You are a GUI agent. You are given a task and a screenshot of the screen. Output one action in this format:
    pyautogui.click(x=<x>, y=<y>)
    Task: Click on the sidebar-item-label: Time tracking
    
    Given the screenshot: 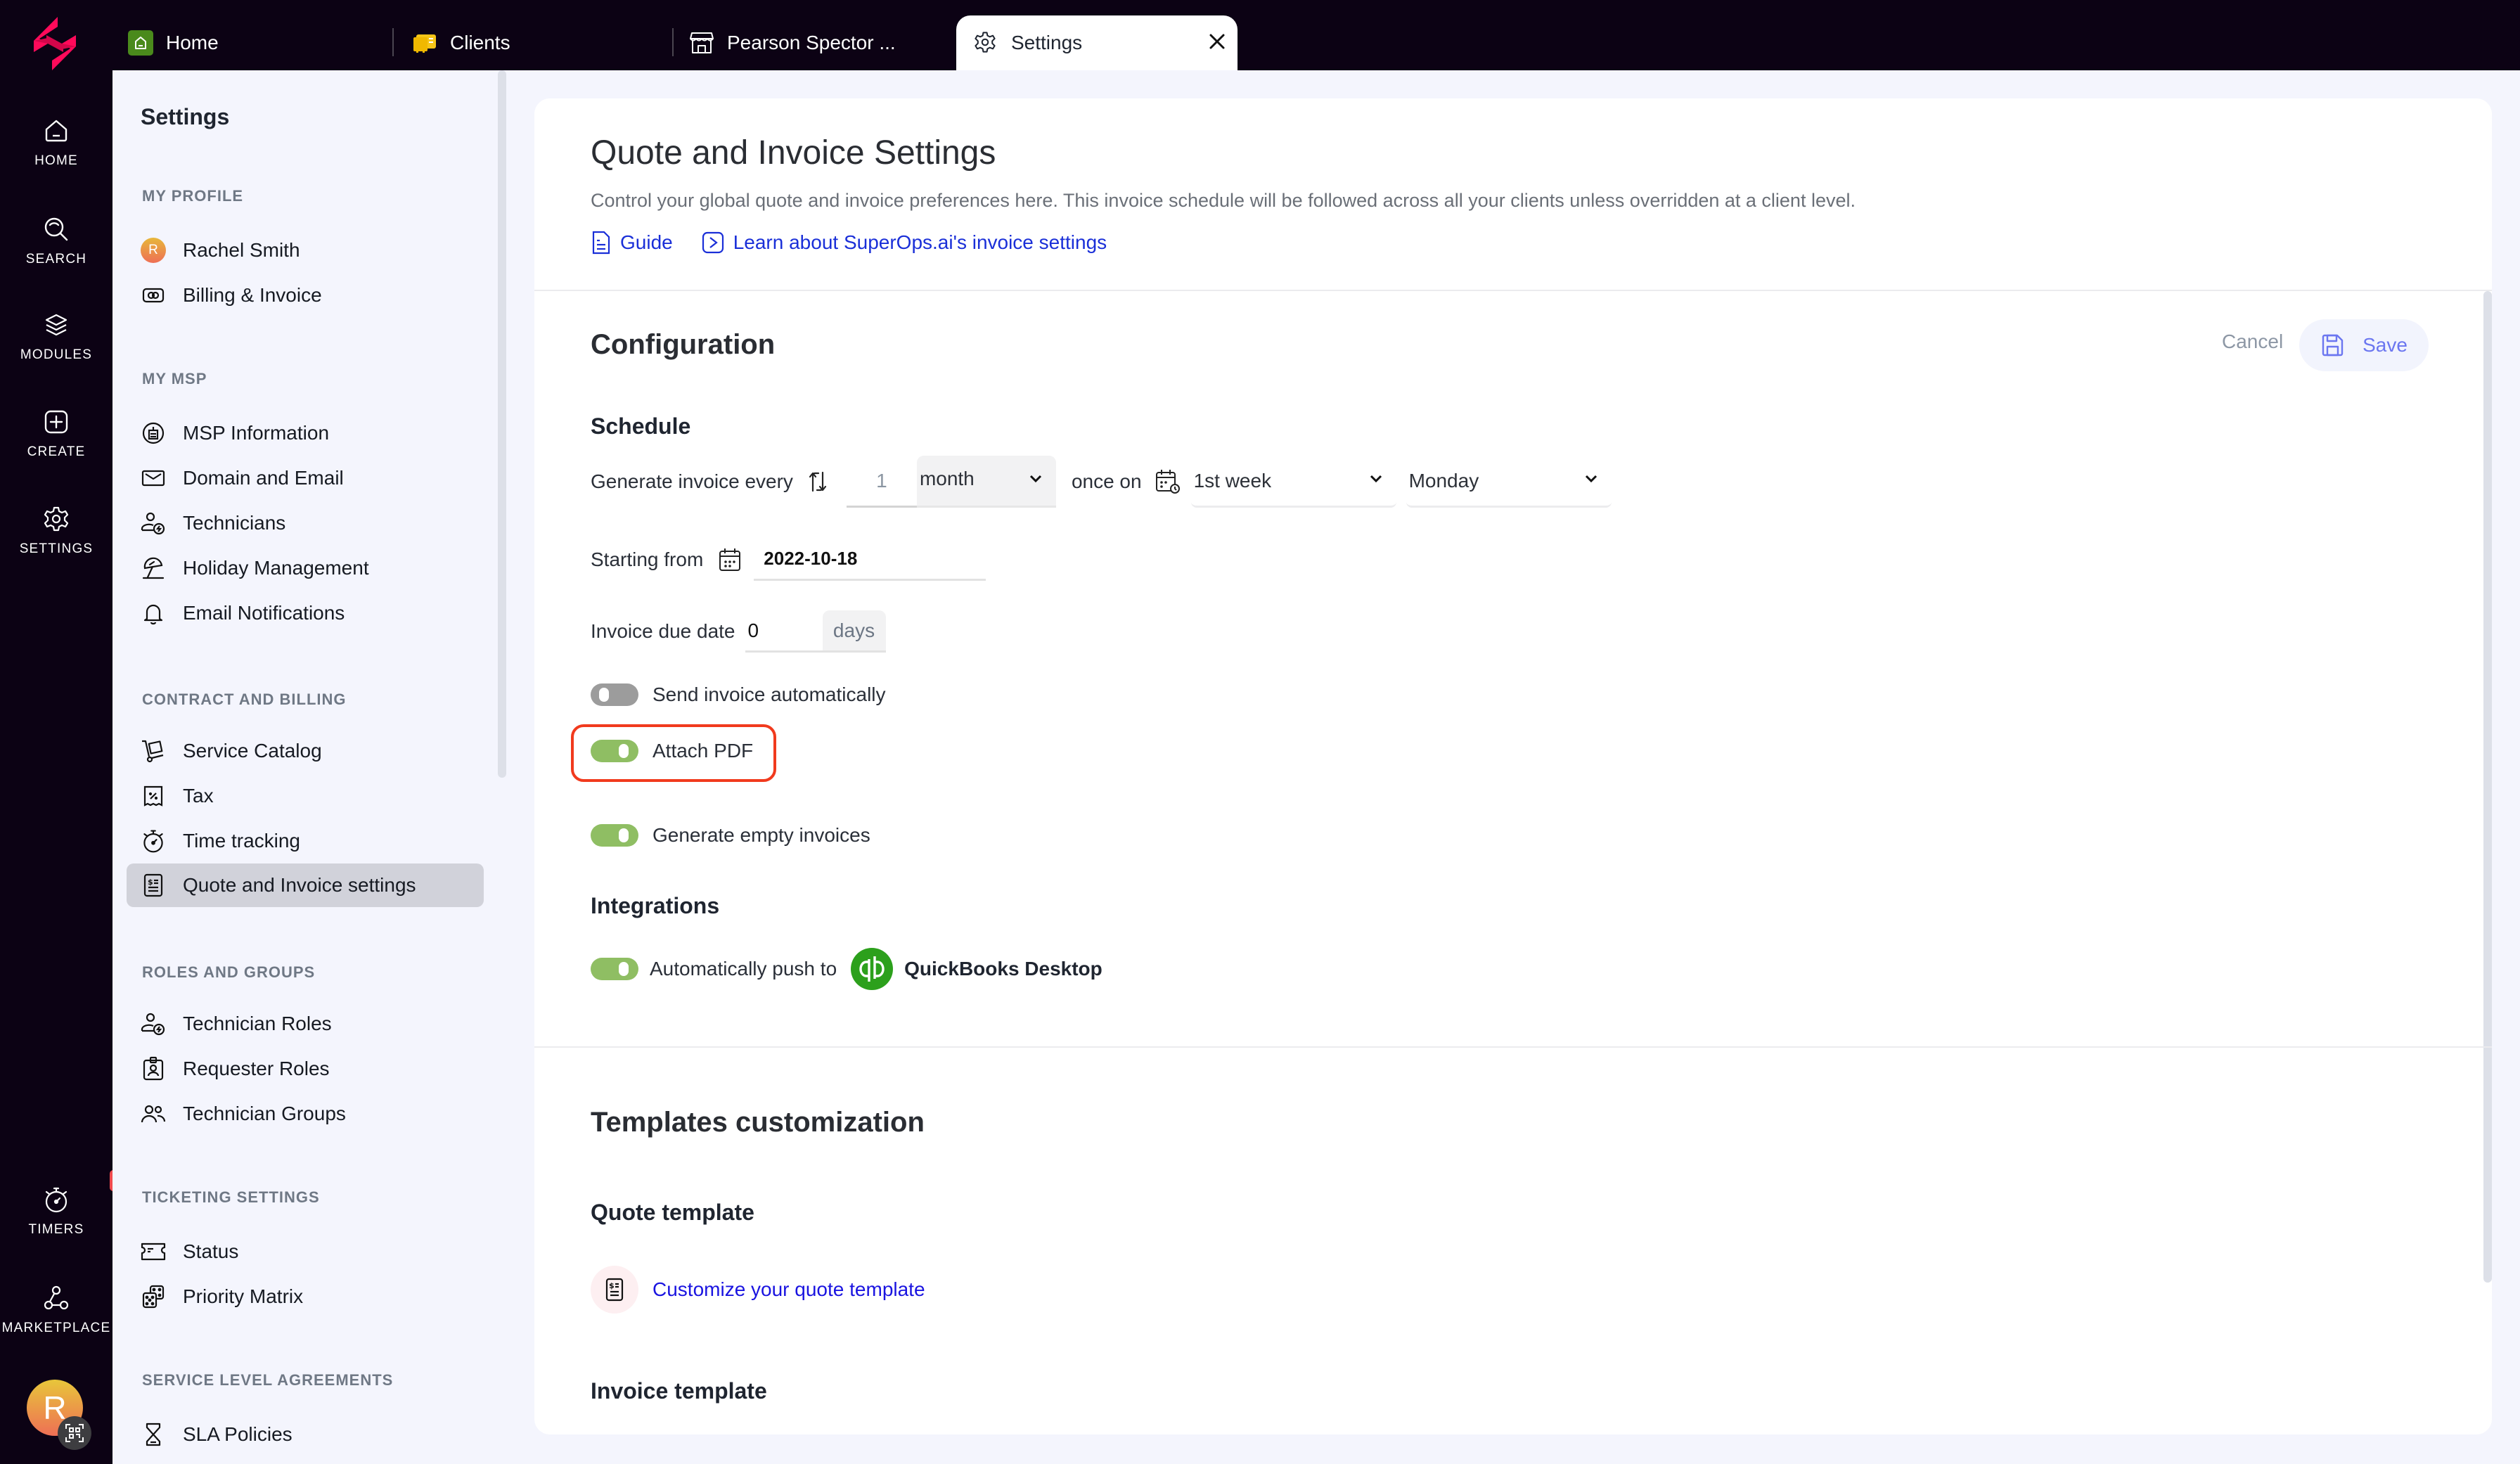 What is the action you would take?
    pyautogui.click(x=242, y=841)
    